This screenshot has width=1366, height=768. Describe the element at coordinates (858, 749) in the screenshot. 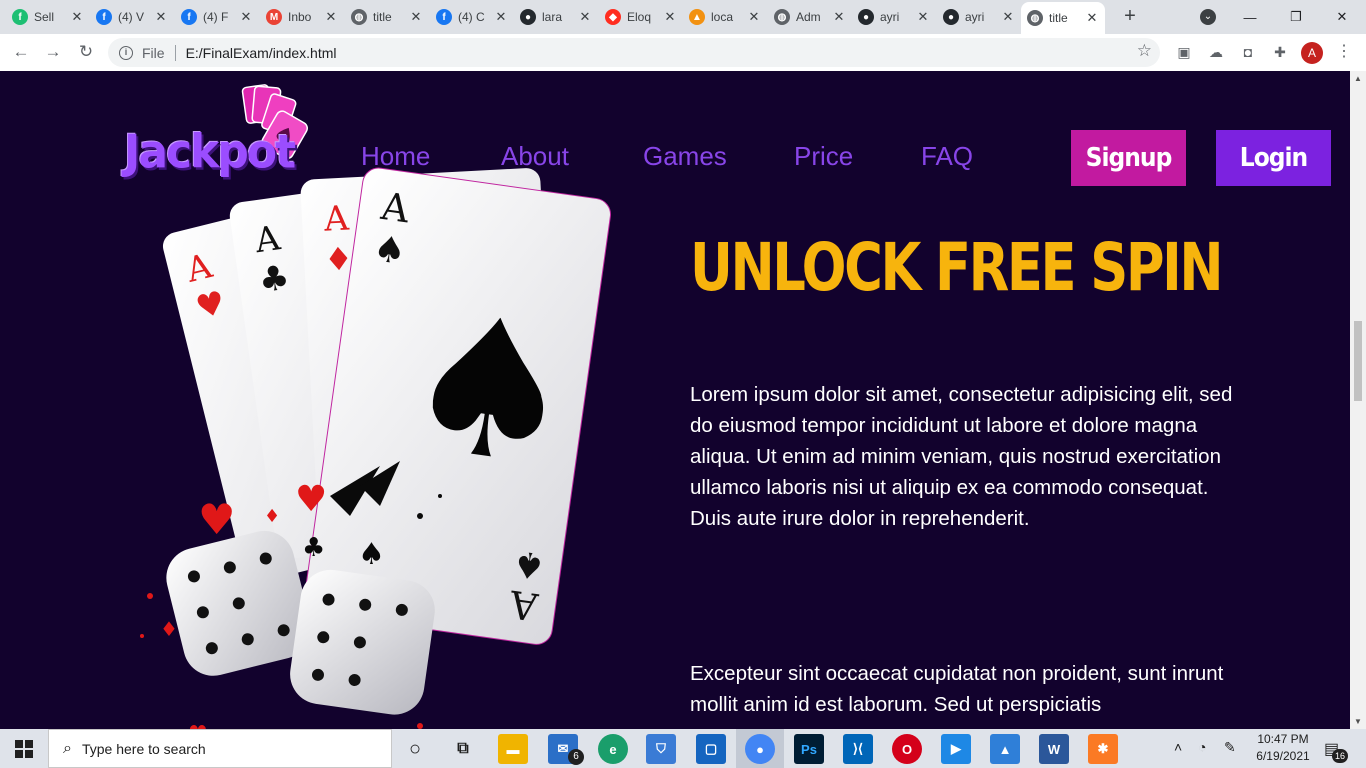

I see `vscode-icon: ⟩⟨` at that location.